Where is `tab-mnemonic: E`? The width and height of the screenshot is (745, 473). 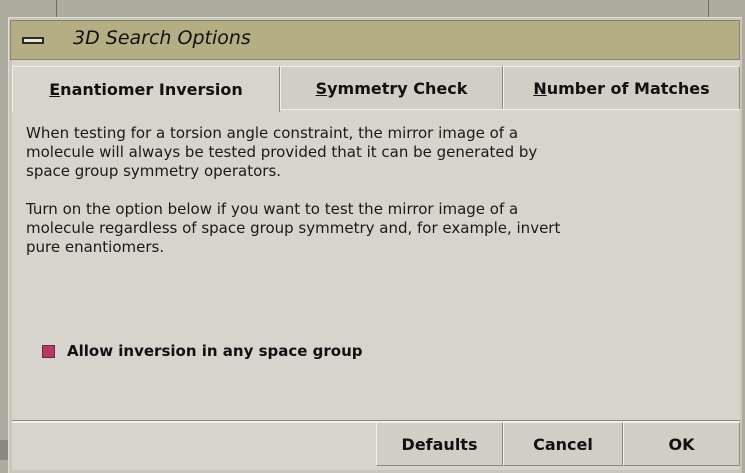 tab-mnemonic: E is located at coordinates (55, 89).